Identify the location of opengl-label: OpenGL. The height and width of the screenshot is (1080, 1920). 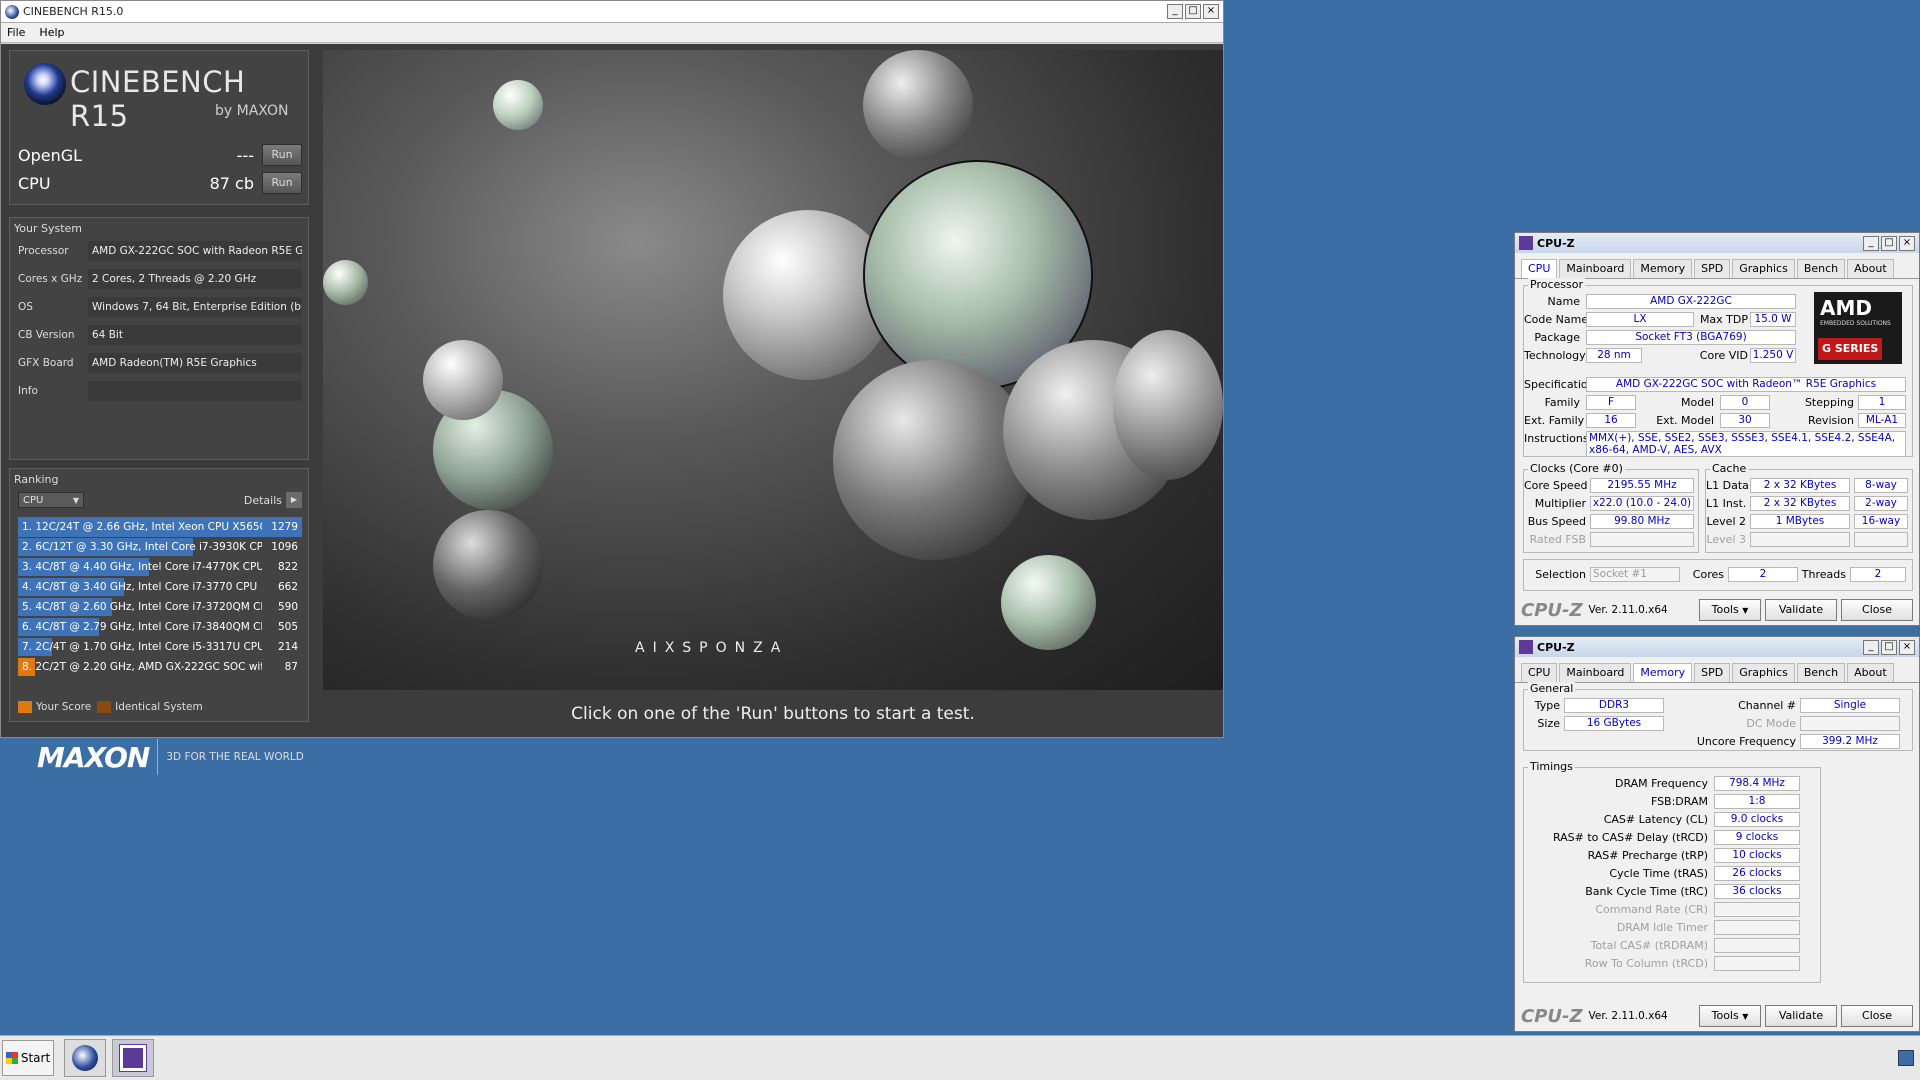
(50, 155).